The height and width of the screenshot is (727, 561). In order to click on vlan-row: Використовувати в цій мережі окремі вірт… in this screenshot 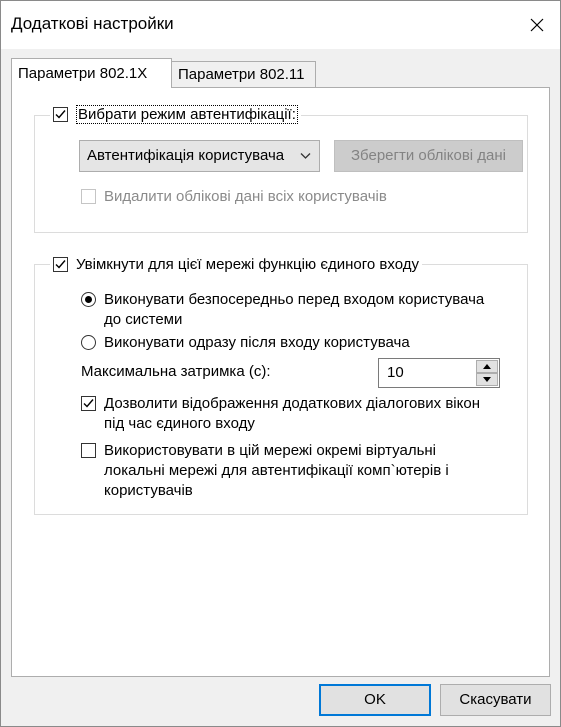, I will do `click(265, 471)`.